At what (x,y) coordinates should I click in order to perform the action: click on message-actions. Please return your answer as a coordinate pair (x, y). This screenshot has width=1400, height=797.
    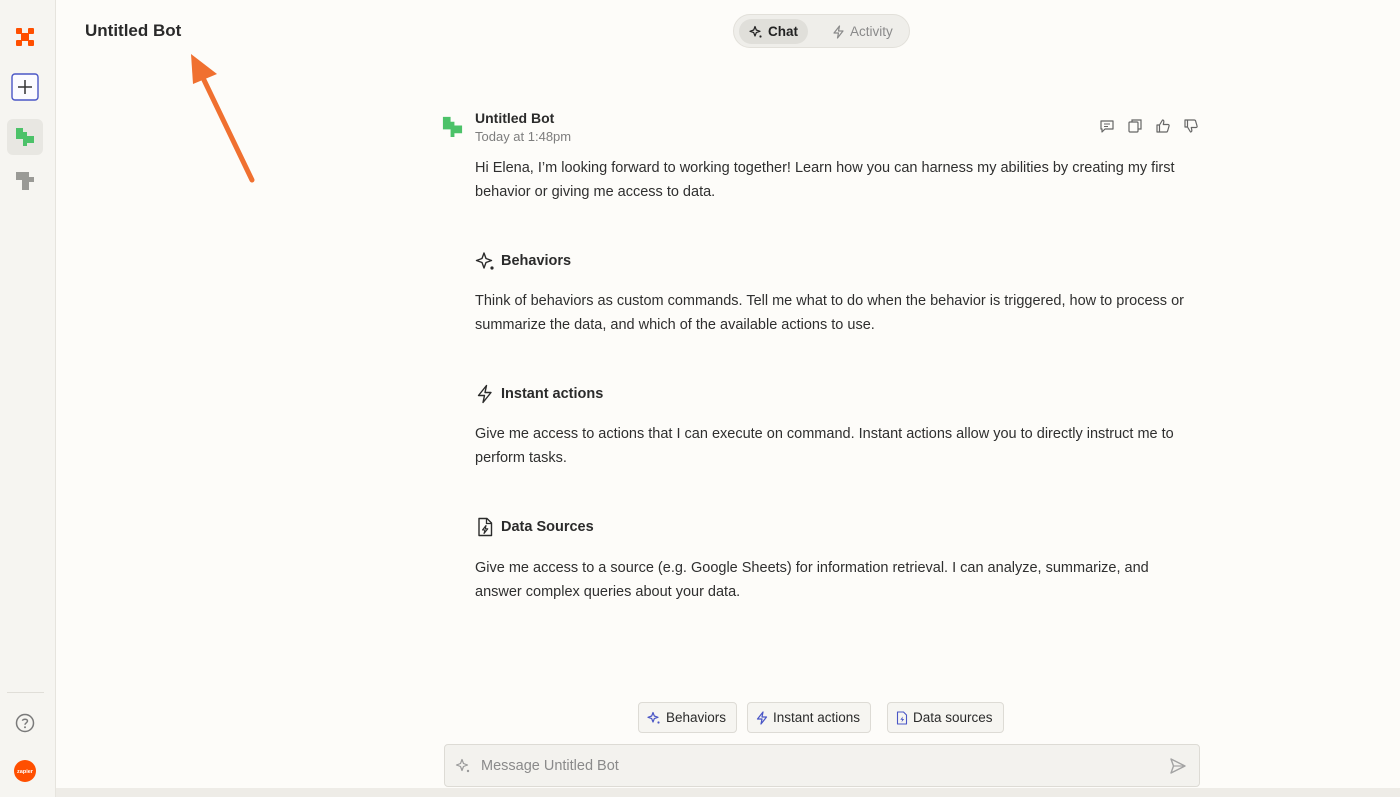
    Looking at the image, I should click on (1148, 125).